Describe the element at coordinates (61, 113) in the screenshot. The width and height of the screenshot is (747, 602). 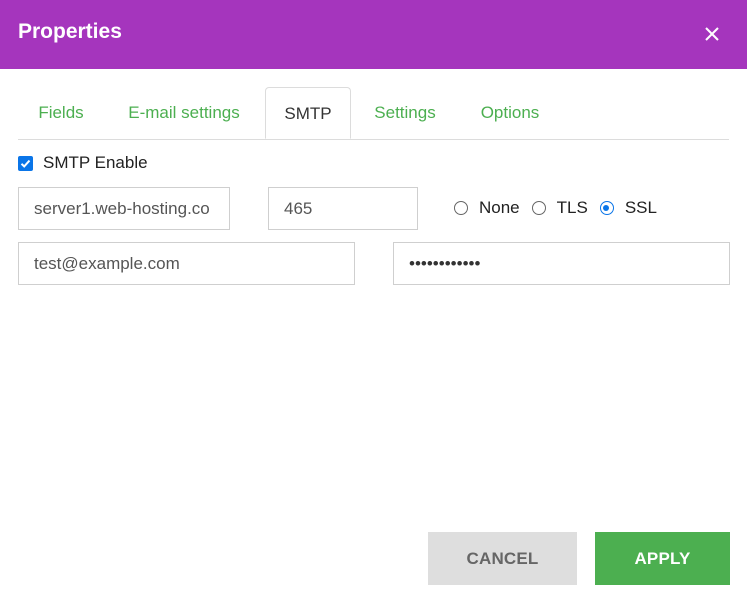
I see `tab-fields: Fields` at that location.